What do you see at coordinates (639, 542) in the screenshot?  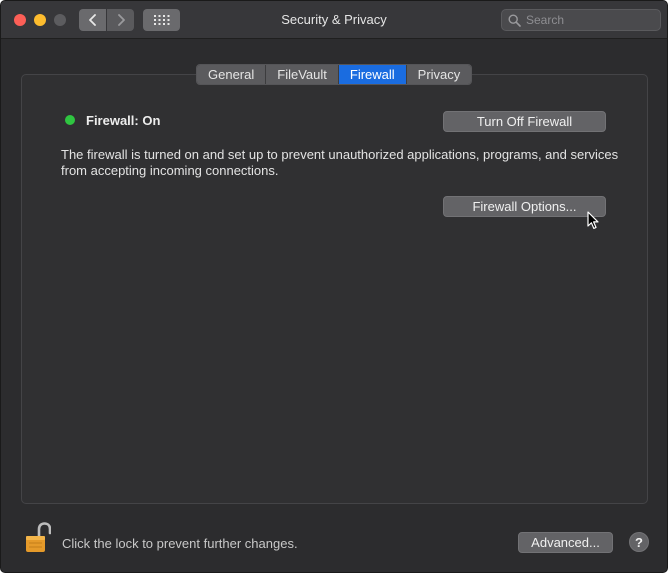 I see `help-button: ?` at bounding box center [639, 542].